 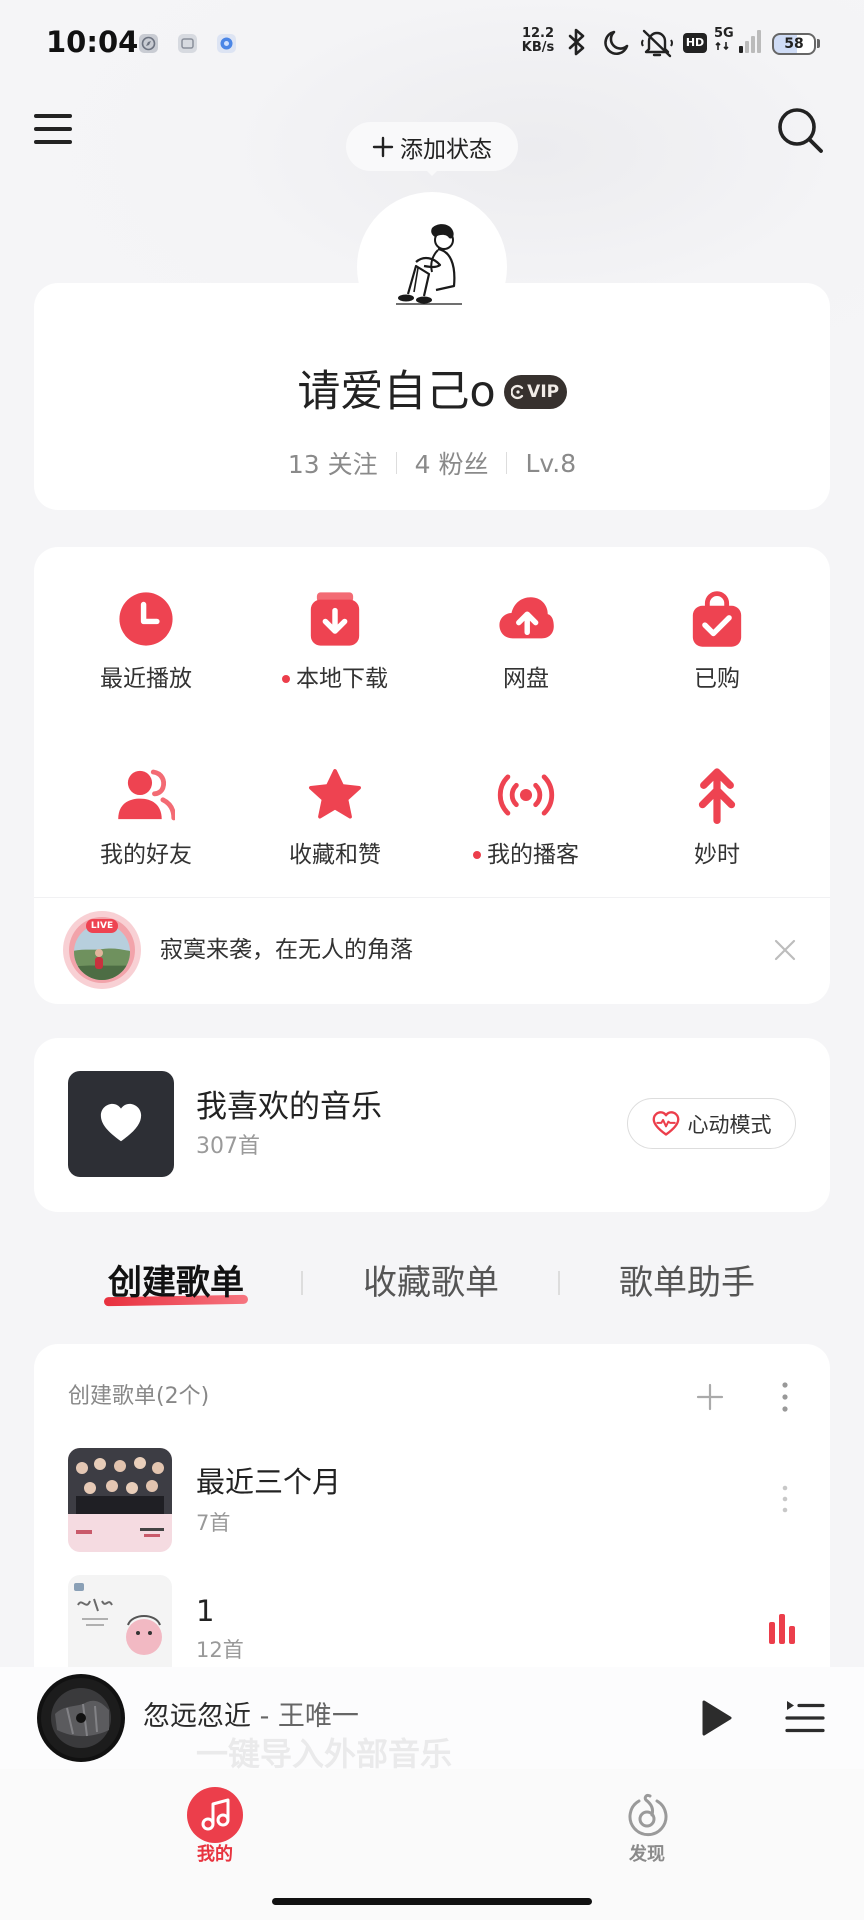 What do you see at coordinates (432, 1901) in the screenshot?
I see `home-indicator` at bounding box center [432, 1901].